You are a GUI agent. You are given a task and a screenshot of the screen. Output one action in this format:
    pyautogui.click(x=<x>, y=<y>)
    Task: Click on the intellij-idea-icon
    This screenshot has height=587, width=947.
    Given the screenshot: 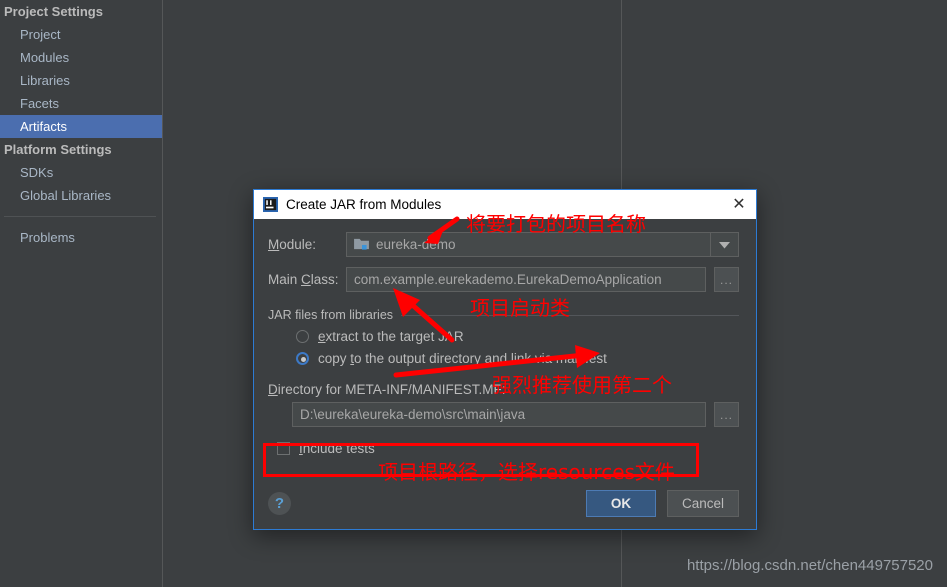 What is the action you would take?
    pyautogui.click(x=270, y=204)
    